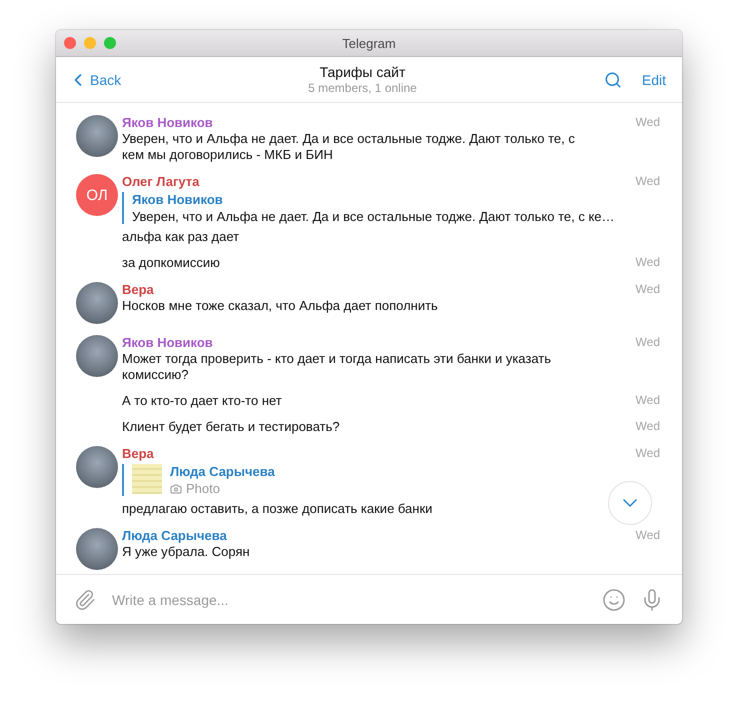 Image resolution: width=738 pixels, height=704 pixels. Describe the element at coordinates (171, 263) in the screenshot. I see `message-text: за допкомиссию` at that location.